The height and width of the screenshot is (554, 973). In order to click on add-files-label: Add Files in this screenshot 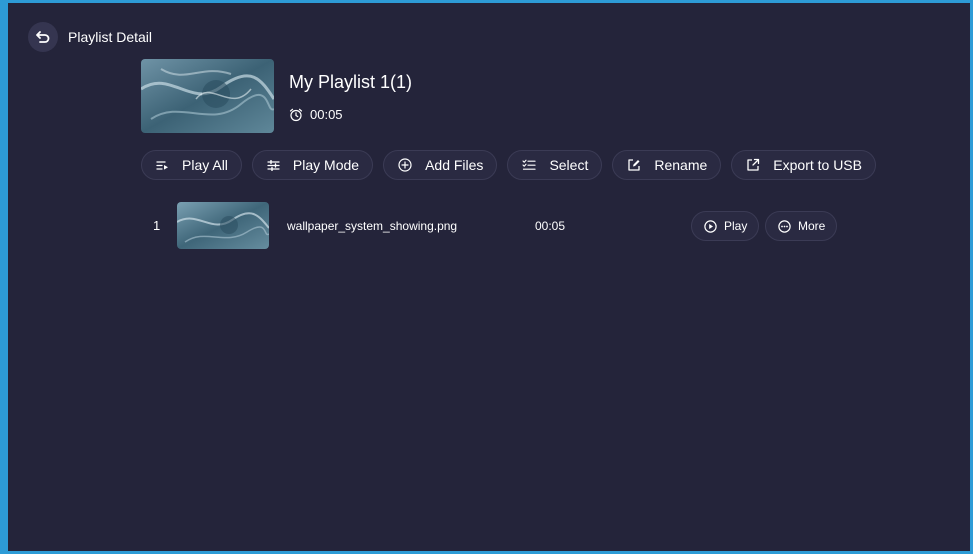, I will do `click(454, 165)`.